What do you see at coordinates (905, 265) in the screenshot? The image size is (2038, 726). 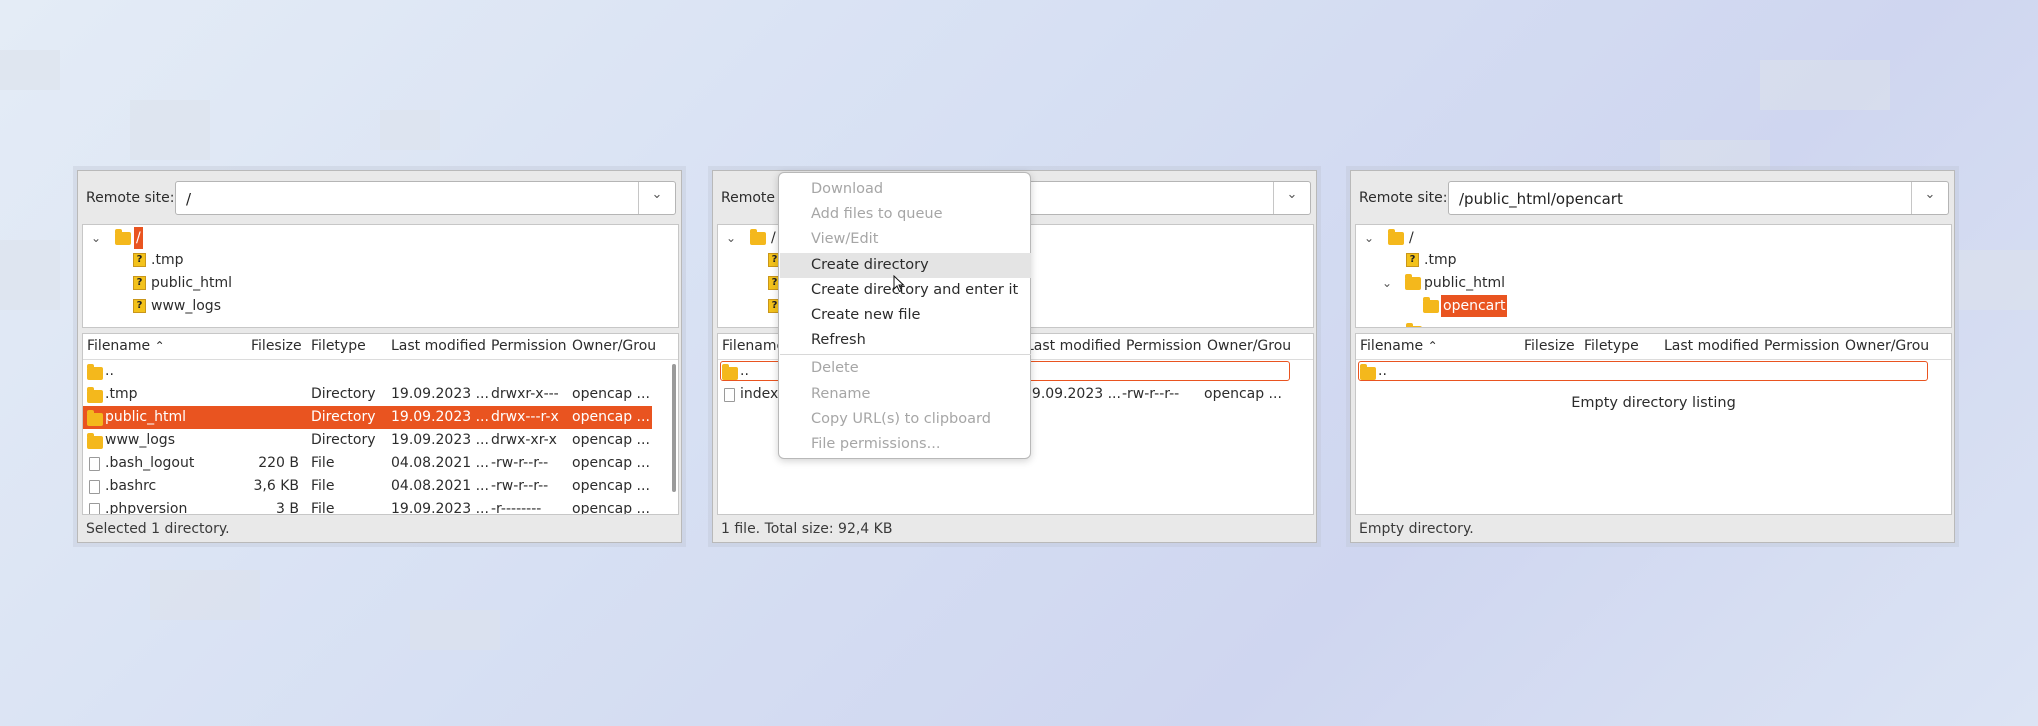 I see `menu-item-create-directory: Create directory` at bounding box center [905, 265].